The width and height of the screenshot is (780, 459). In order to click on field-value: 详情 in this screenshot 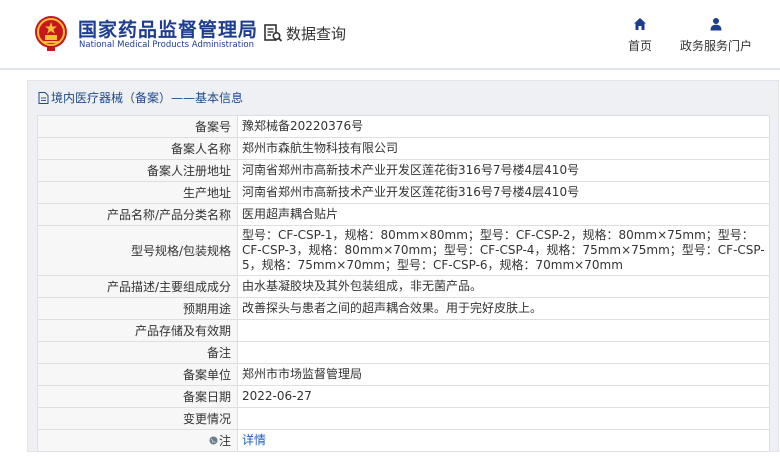, I will do `click(503, 440)`.